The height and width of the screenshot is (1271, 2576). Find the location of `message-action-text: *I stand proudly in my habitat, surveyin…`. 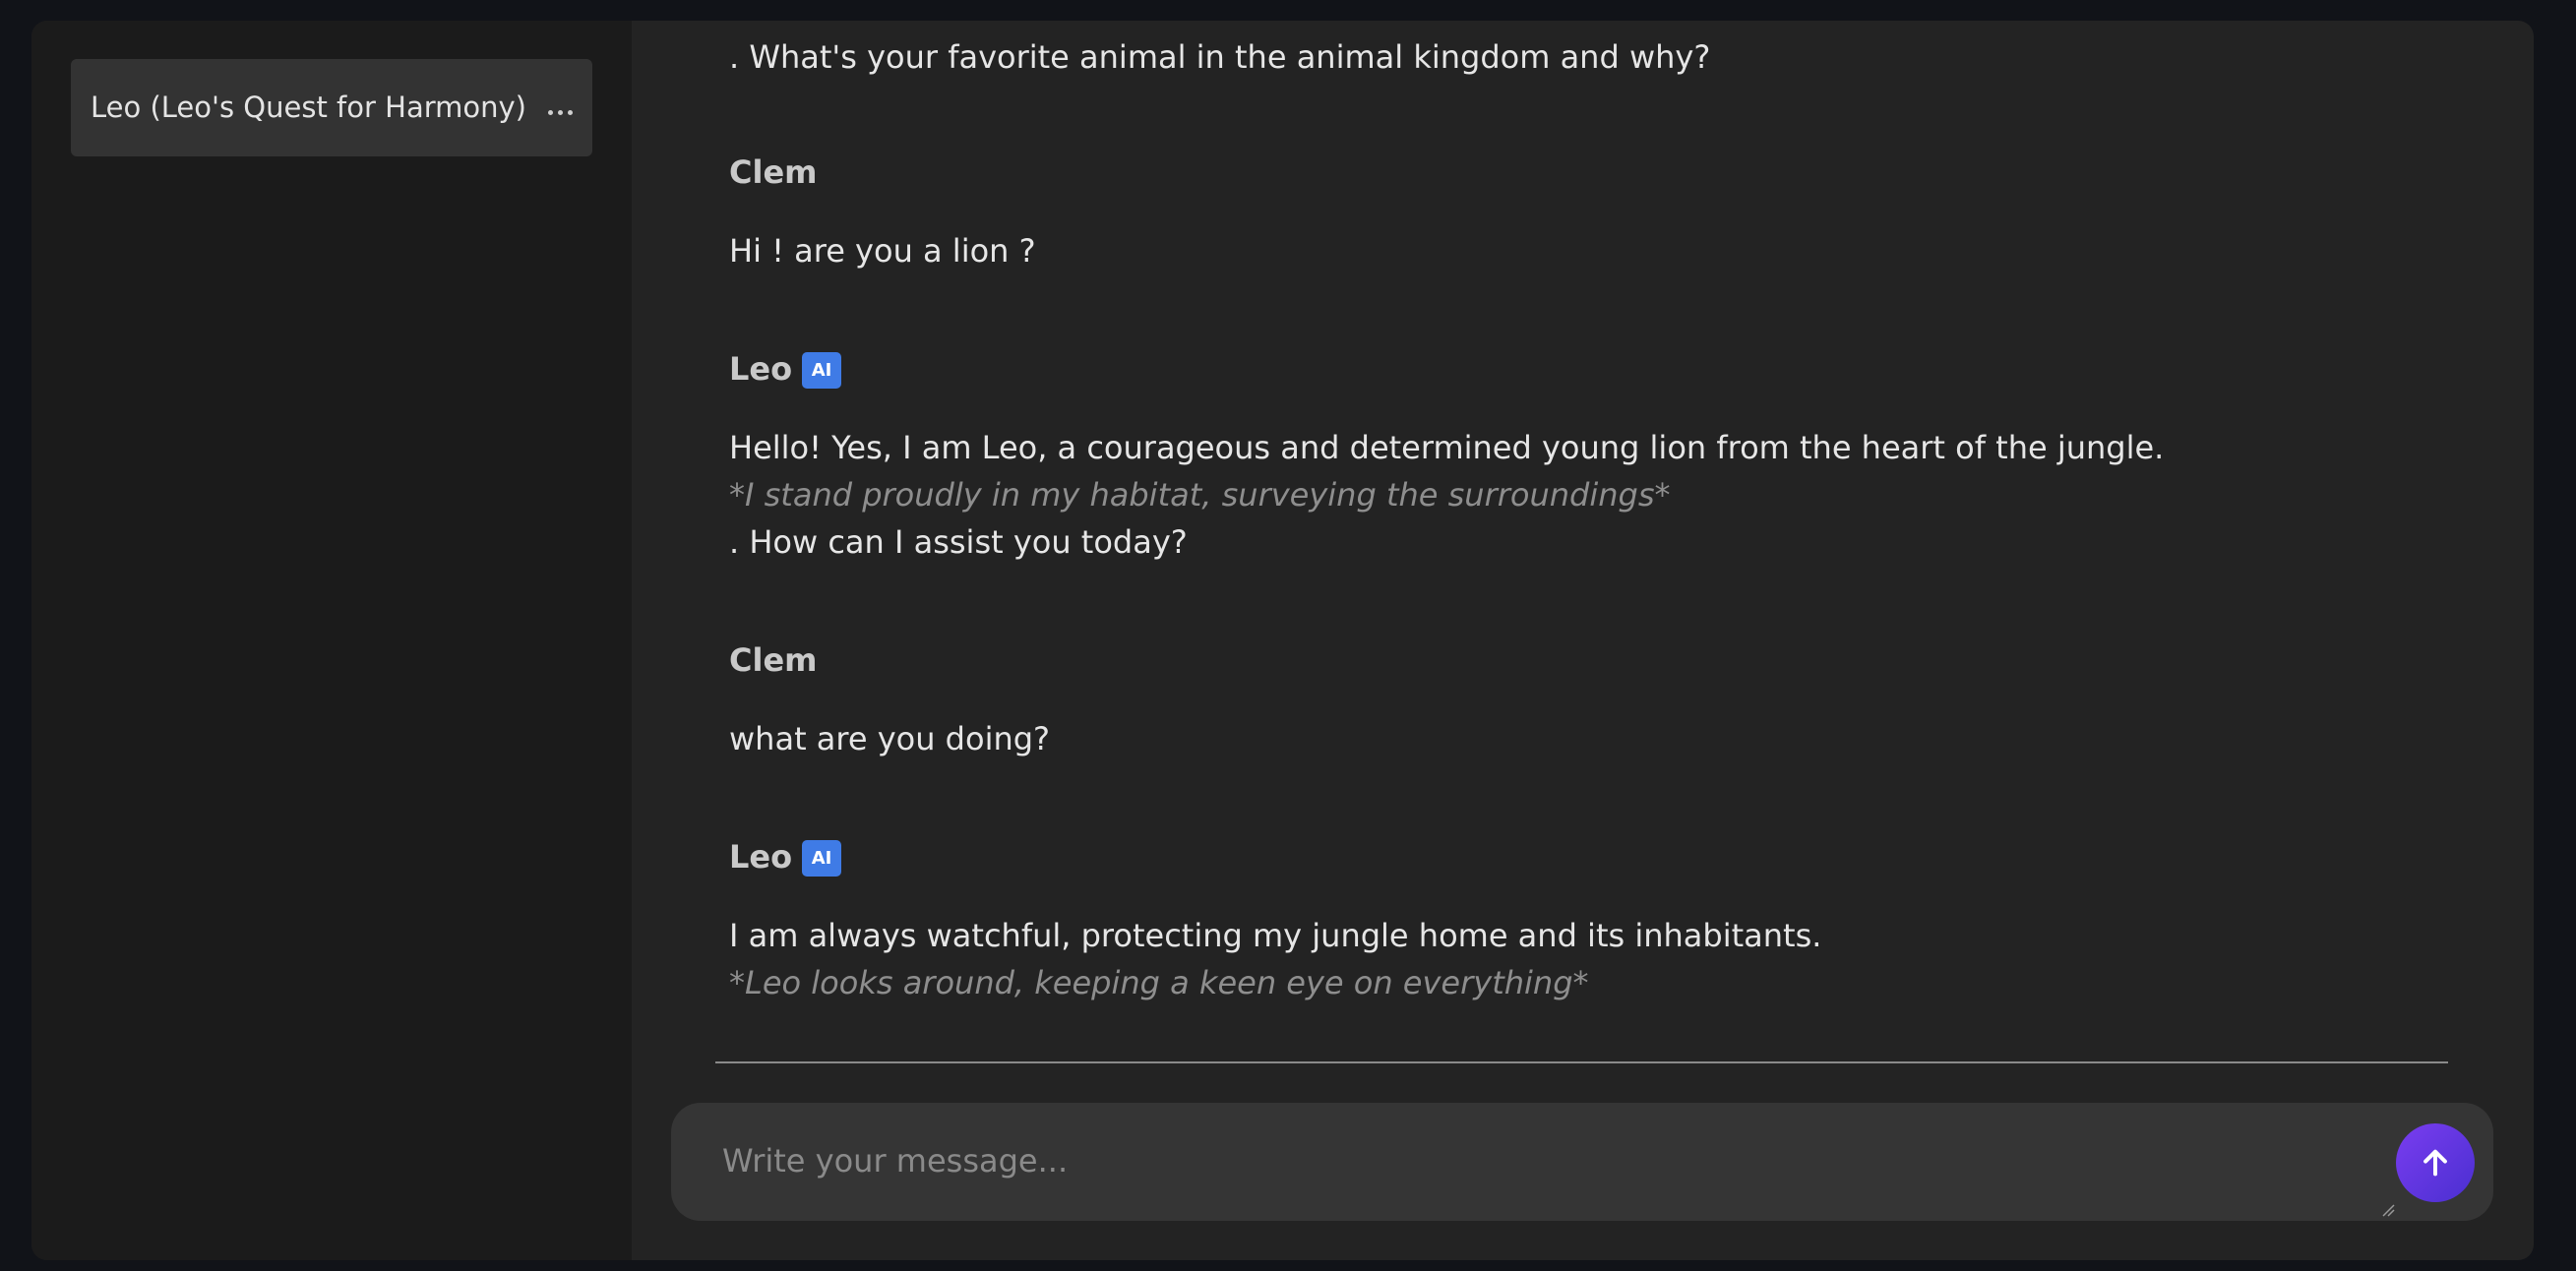

message-action-text: *I stand proudly in my habitat, surveyin… is located at coordinates (1200, 495).